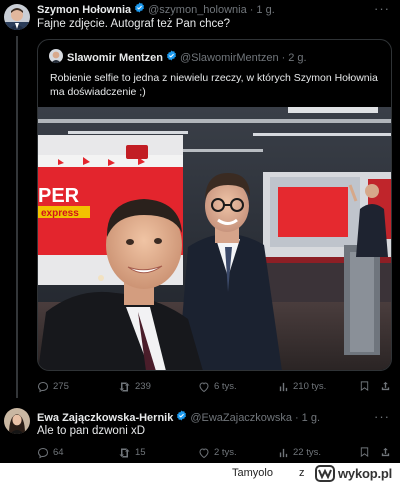  I want to click on watermark-site: wykop.pl, so click(365, 473).